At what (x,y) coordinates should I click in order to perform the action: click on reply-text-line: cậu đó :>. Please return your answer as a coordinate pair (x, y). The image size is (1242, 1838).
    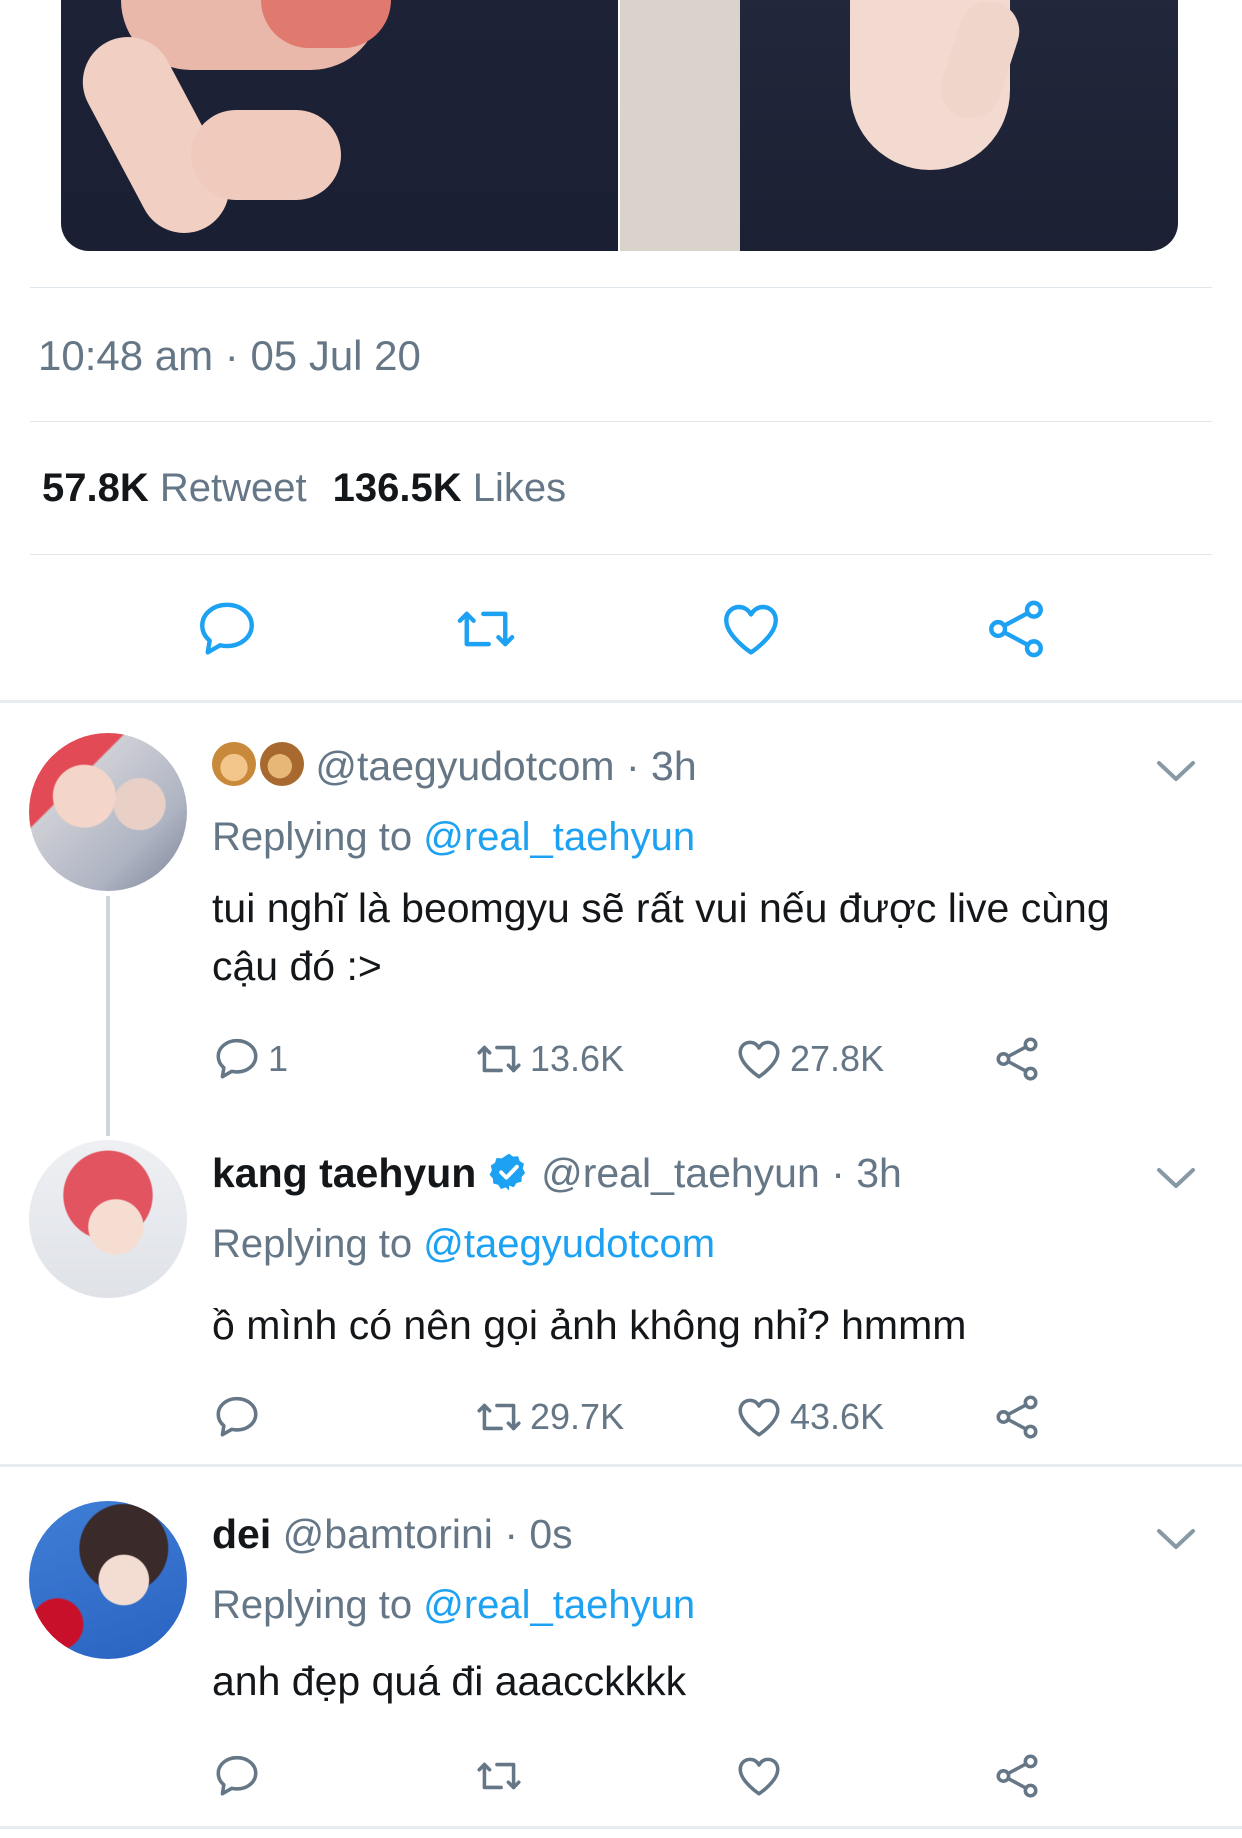
    Looking at the image, I should click on (297, 966).